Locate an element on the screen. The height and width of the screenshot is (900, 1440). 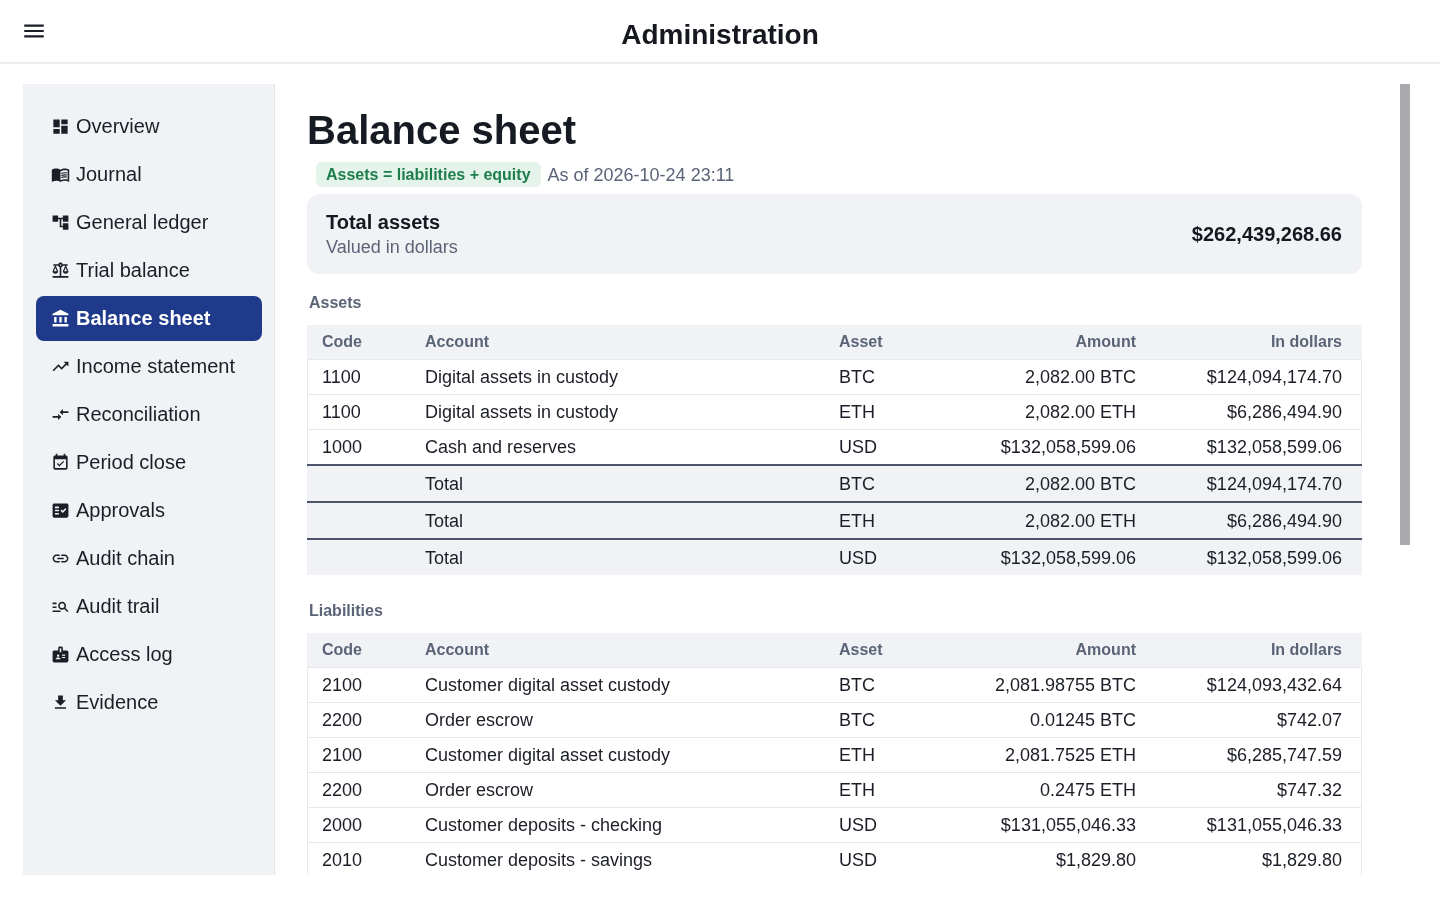
nav-item: Evidence is located at coordinates (149, 702).